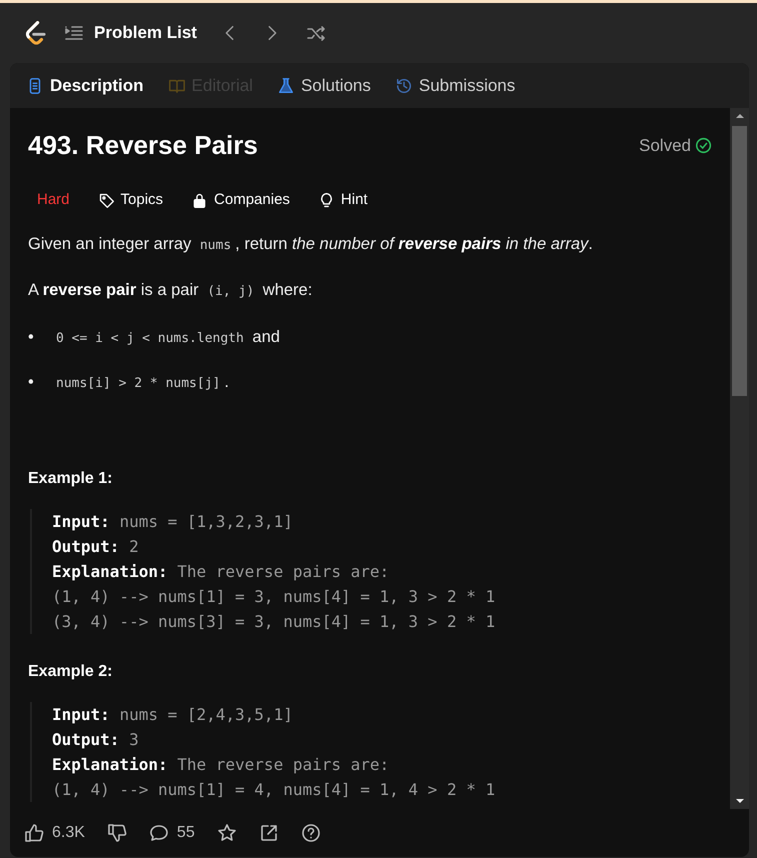 This screenshot has width=757, height=858. I want to click on example-line: Output: 2, so click(96, 547).